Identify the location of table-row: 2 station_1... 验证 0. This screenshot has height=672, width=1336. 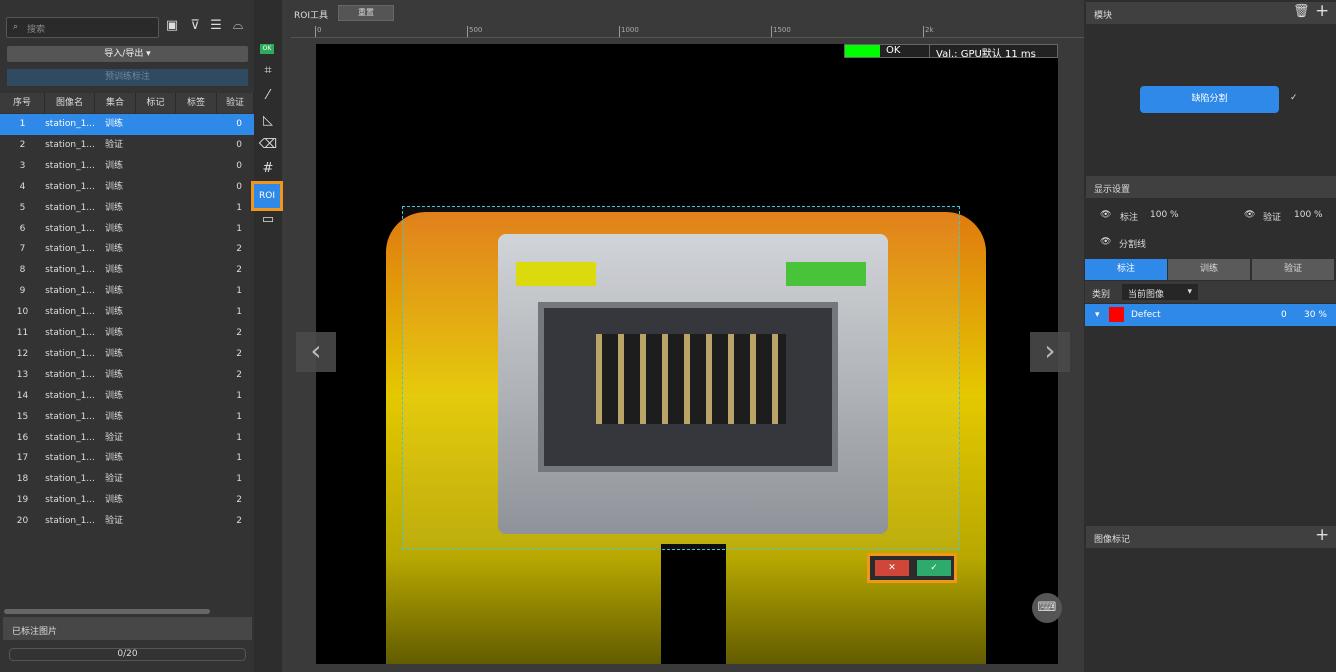
(127, 145).